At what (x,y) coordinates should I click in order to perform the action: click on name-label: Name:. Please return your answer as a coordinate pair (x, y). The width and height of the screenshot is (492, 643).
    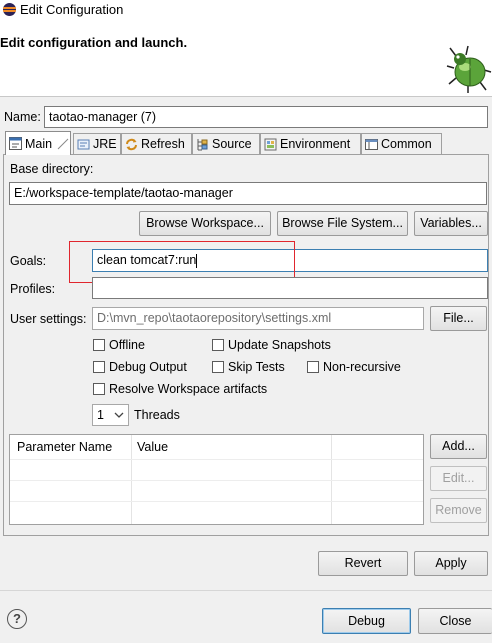
    Looking at the image, I should click on (22, 117).